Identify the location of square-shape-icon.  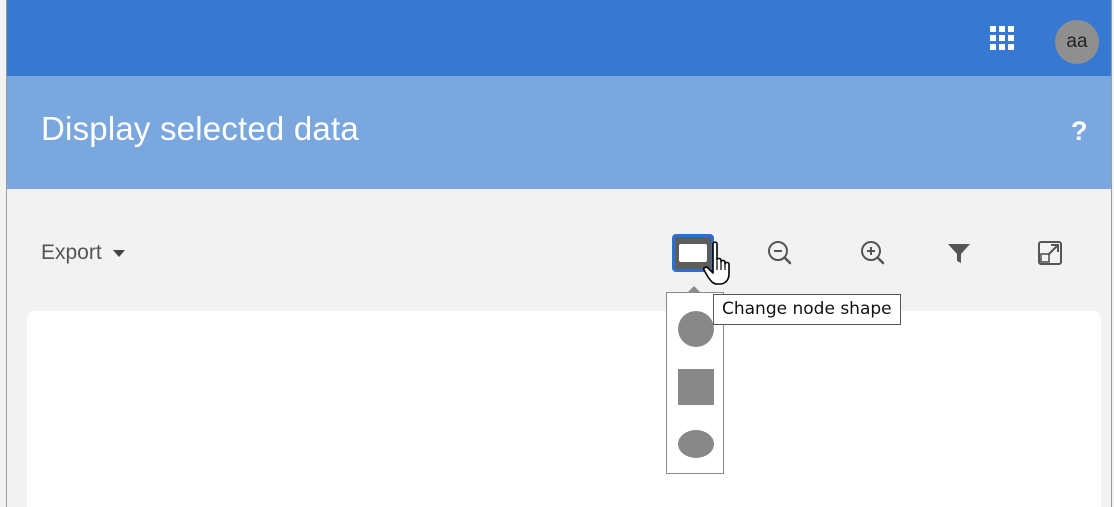
(696, 387).